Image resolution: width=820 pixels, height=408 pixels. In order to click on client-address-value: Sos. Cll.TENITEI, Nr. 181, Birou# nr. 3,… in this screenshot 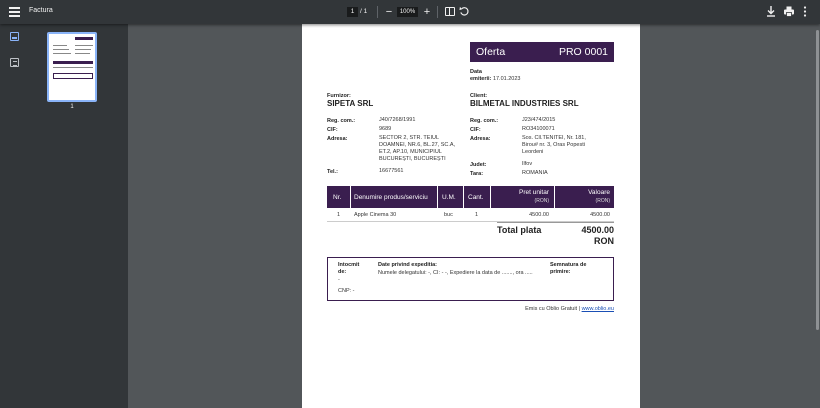, I will do `click(554, 145)`.